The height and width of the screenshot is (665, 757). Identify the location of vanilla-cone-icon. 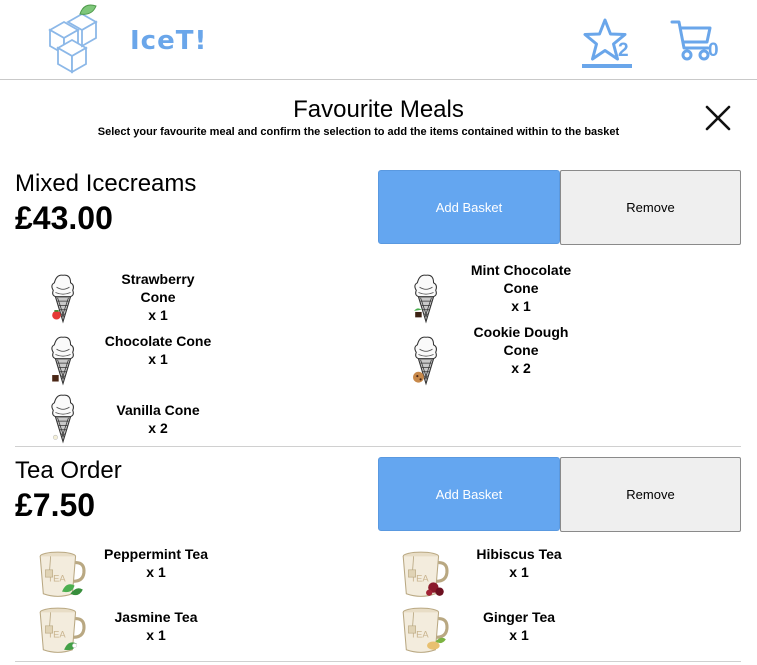
(63, 419).